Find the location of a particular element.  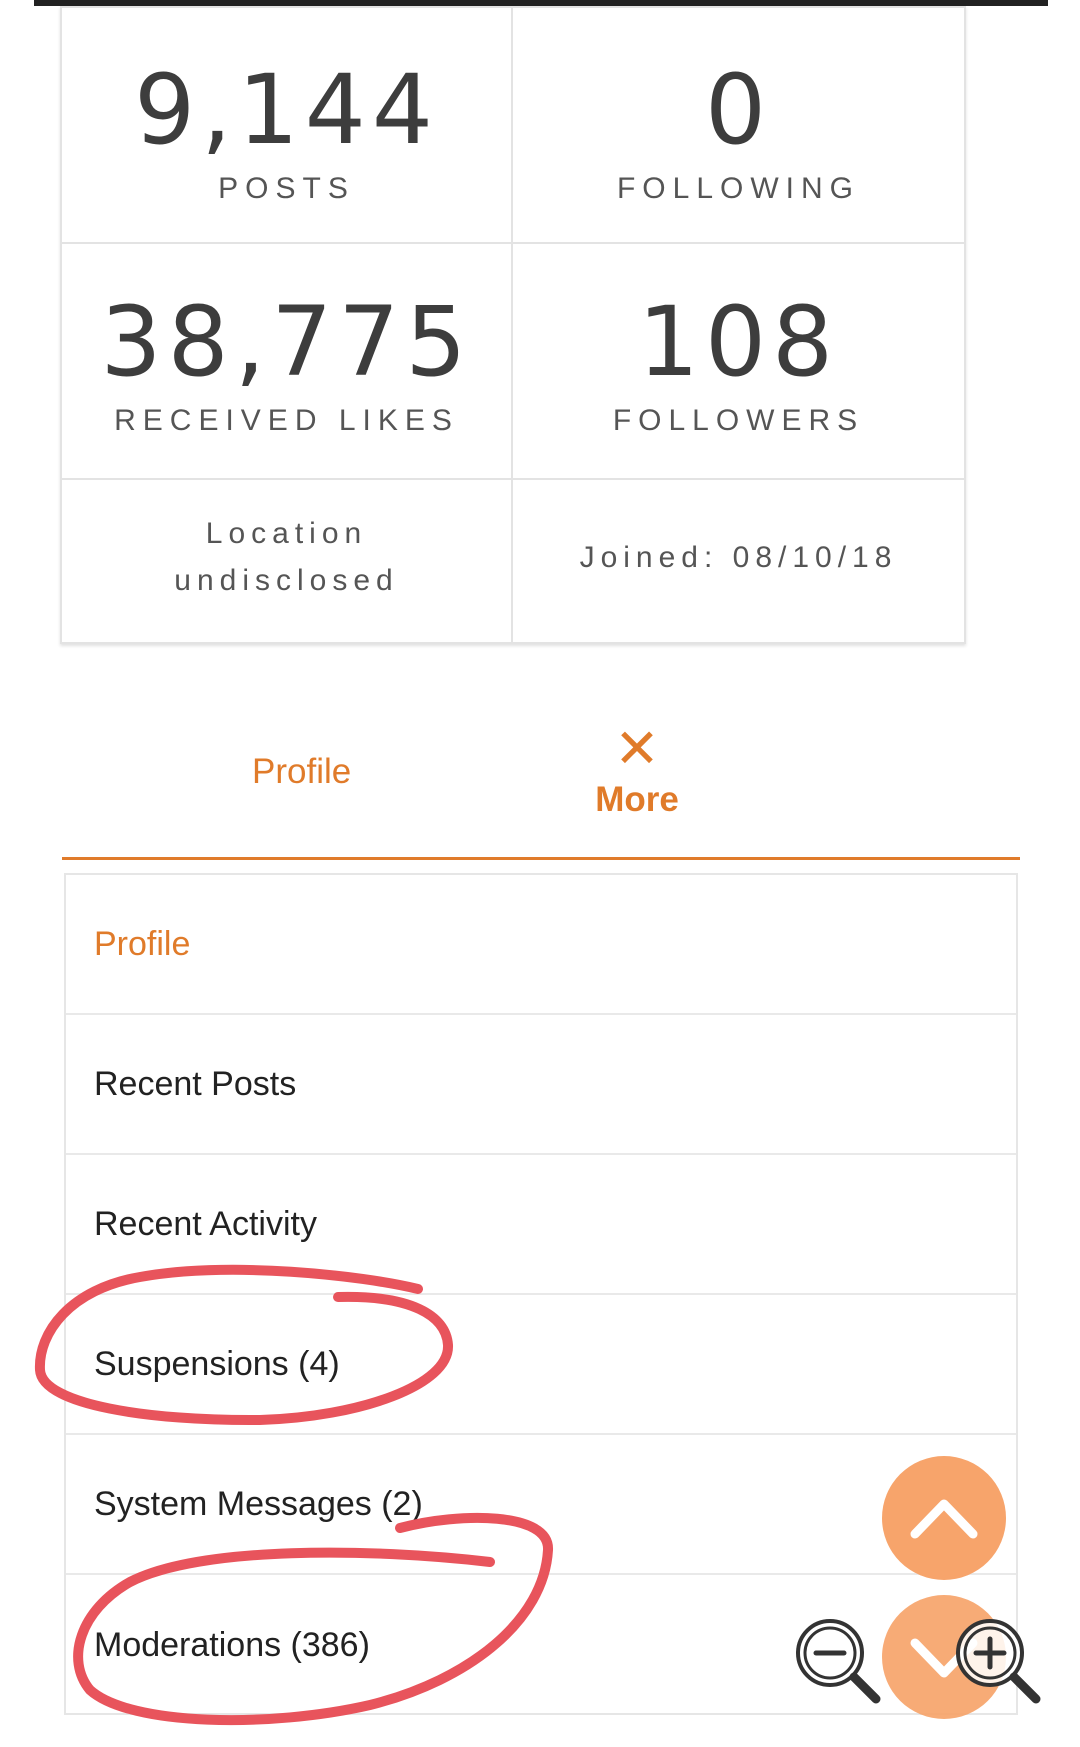

stat-received-likes: 38,775 RECEIVED LIKES is located at coordinates (287, 362).